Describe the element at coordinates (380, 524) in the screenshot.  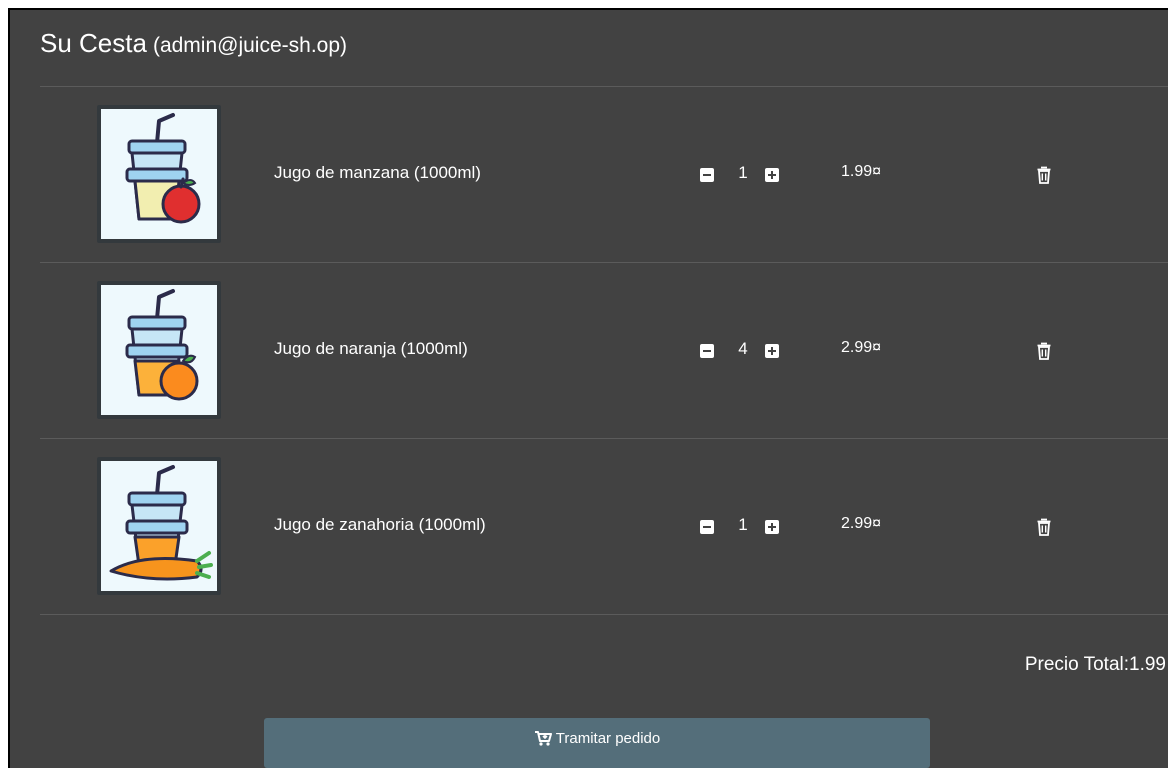
I see `item-name: Jugo de zanahoria (1000ml)` at that location.